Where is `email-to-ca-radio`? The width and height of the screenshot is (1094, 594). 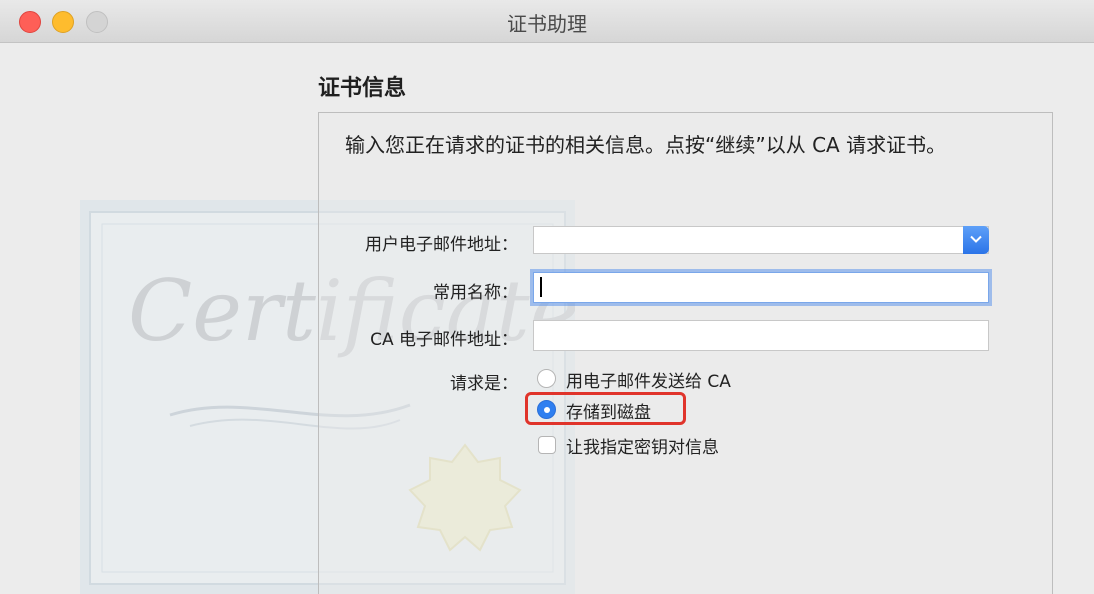
email-to-ca-radio is located at coordinates (546, 378).